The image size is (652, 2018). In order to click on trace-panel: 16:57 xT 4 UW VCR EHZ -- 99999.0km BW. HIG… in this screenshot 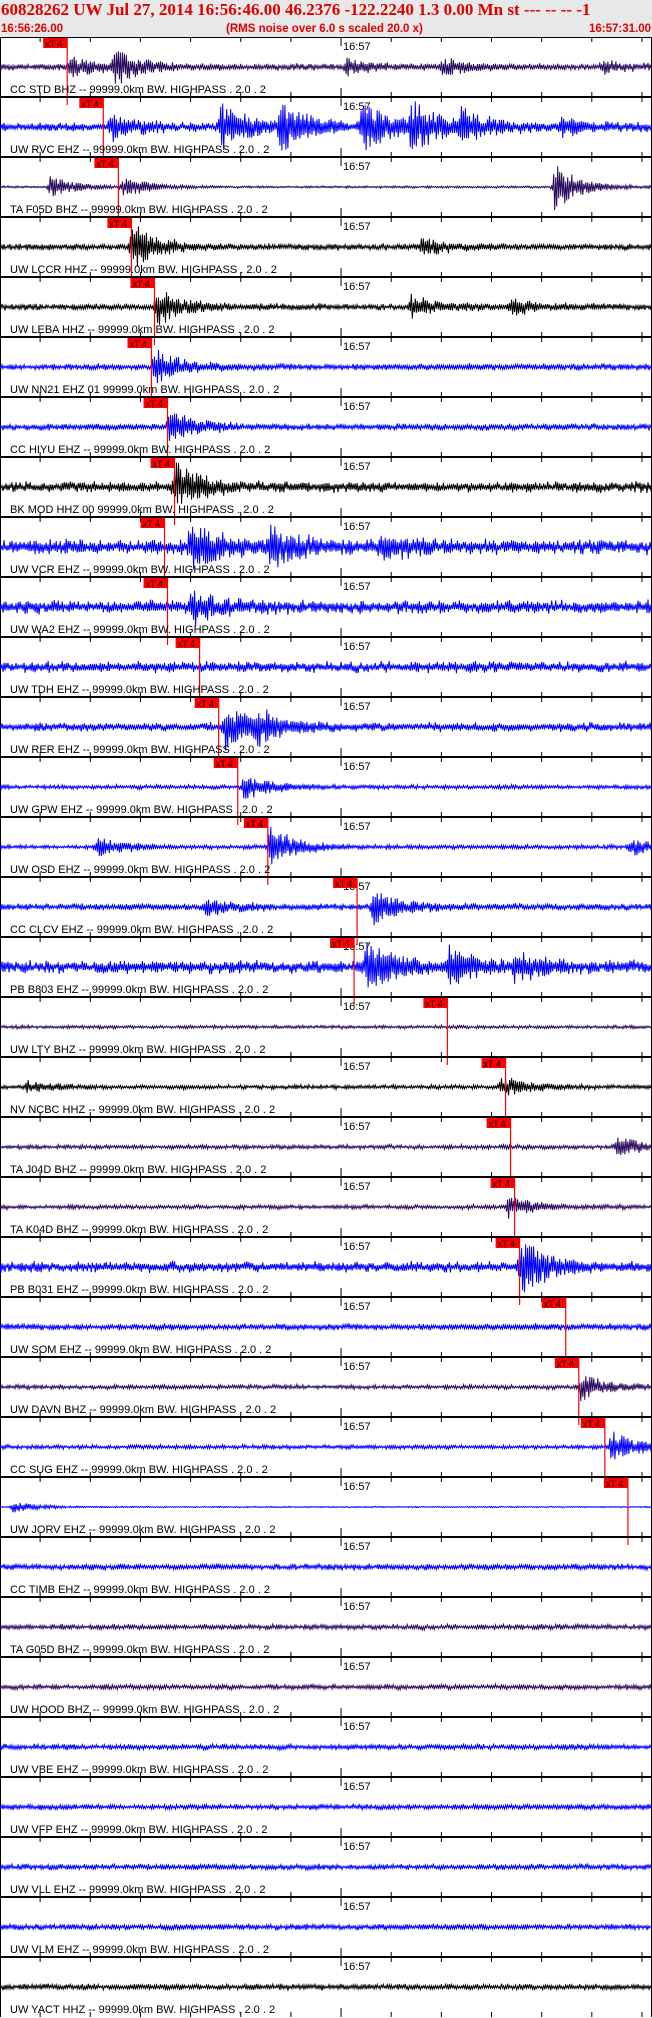, I will do `click(326, 550)`.